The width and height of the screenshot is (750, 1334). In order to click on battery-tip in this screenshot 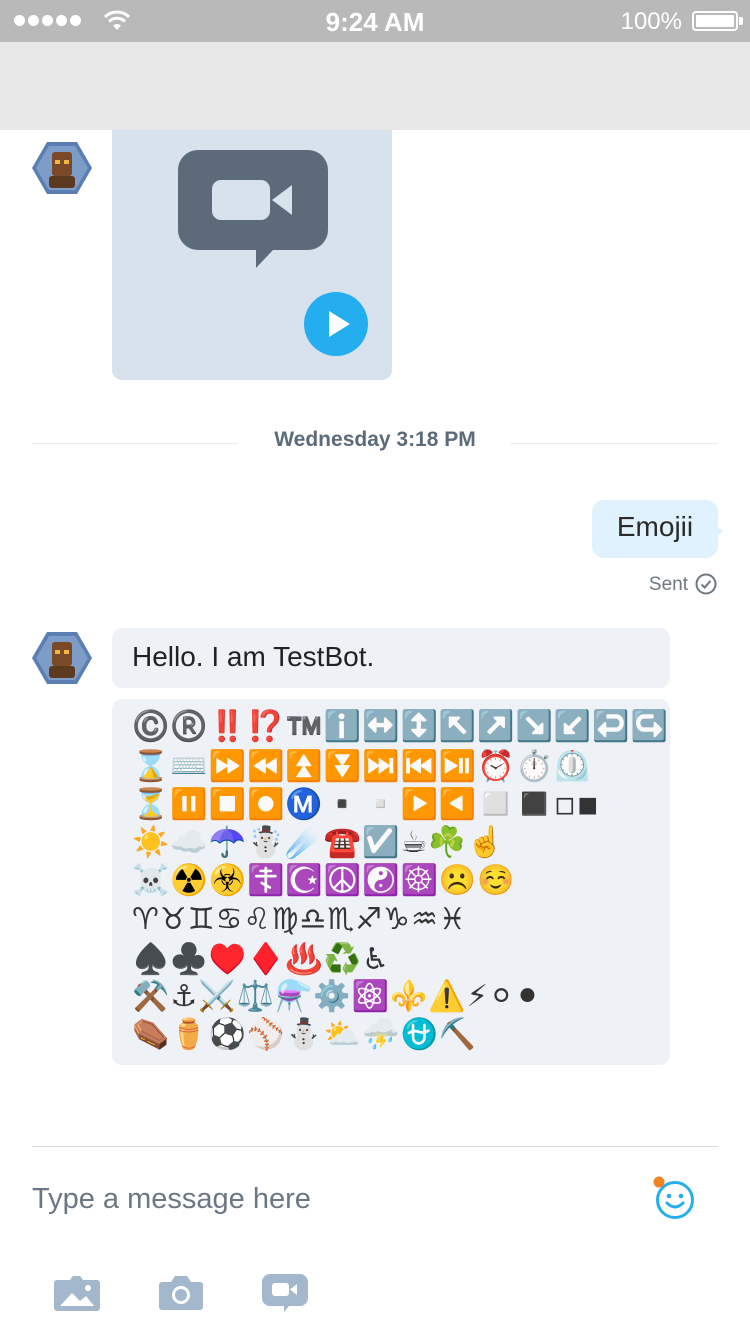, I will do `click(741, 21)`.